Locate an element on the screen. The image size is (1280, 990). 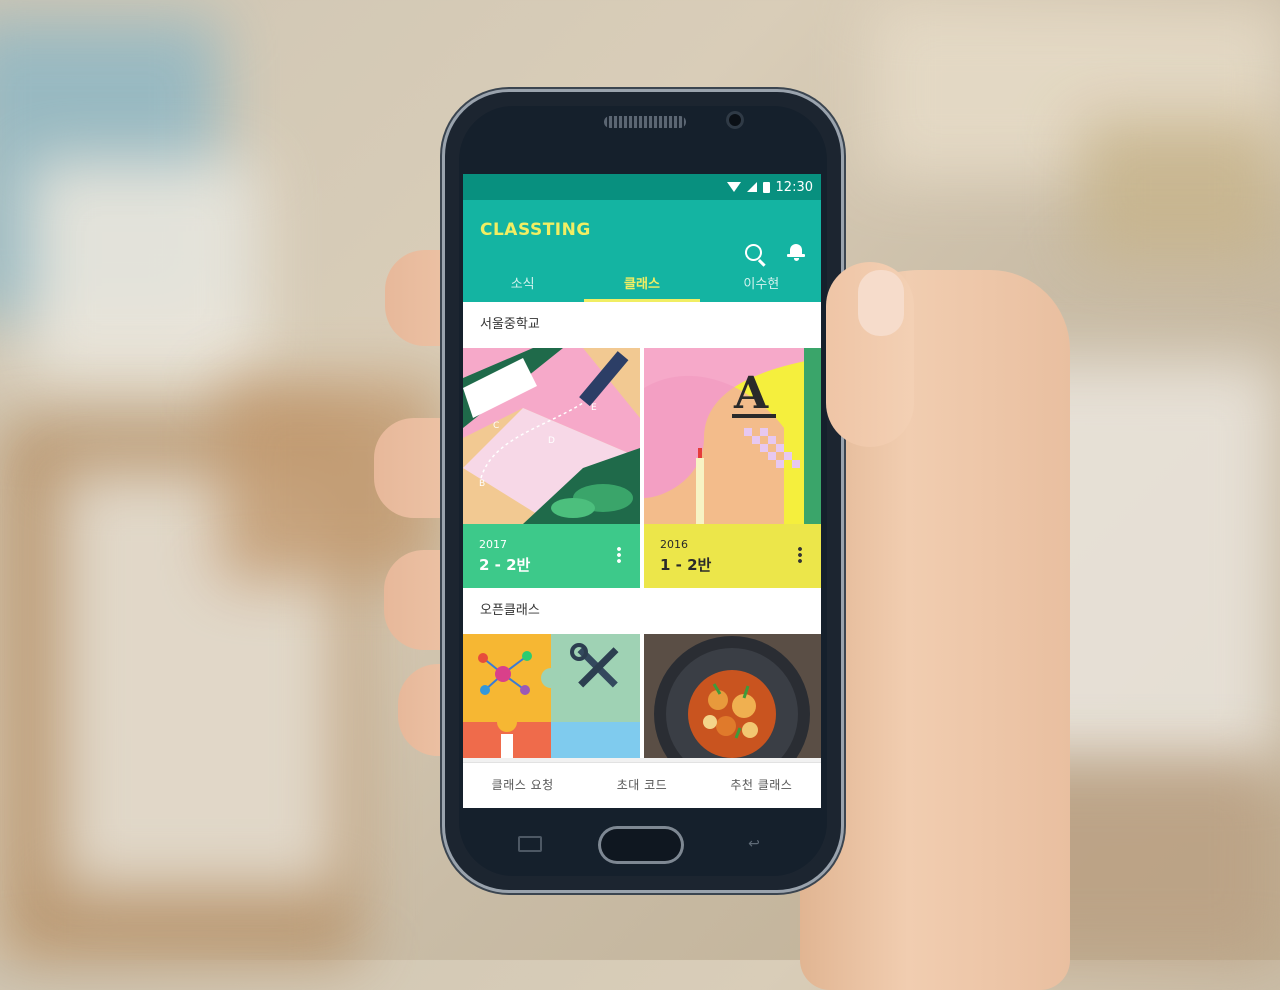
class-card: C D E B 2017 2 - 2반 is located at coordinates (551, 468).